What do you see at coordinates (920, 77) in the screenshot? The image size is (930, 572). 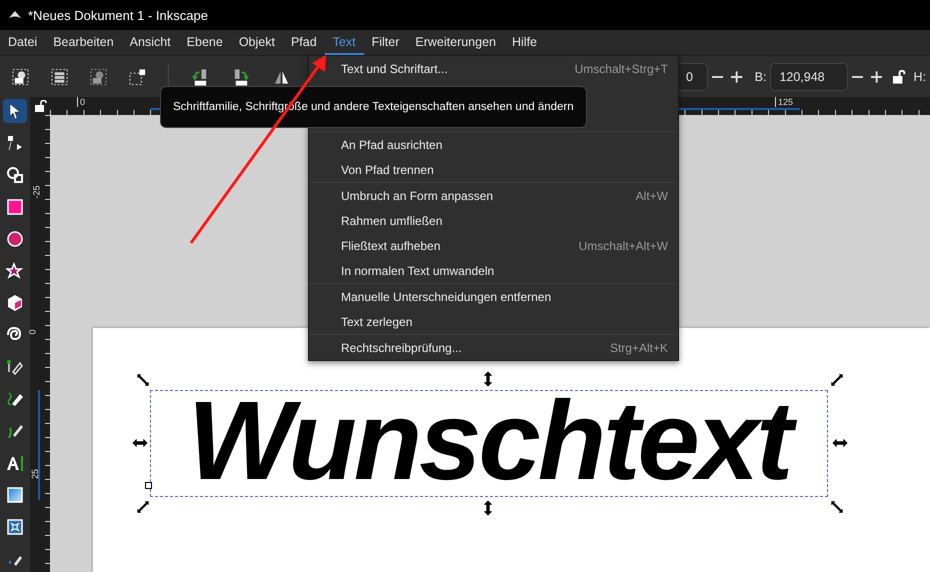 I see `height-label: H:` at bounding box center [920, 77].